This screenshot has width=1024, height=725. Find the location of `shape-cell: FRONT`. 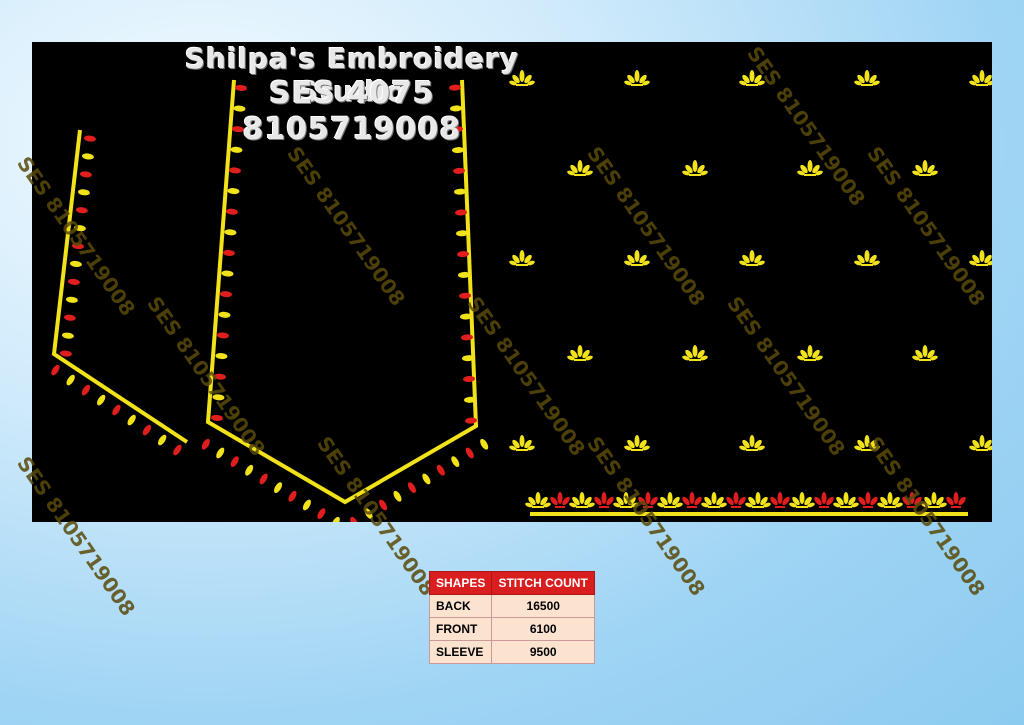

shape-cell: FRONT is located at coordinates (460, 629).